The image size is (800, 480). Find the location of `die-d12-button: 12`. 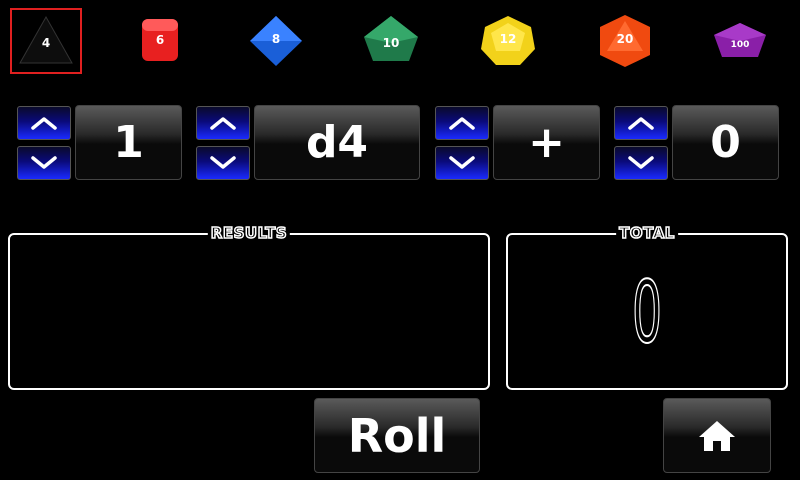

die-d12-button: 12 is located at coordinates (508, 41).